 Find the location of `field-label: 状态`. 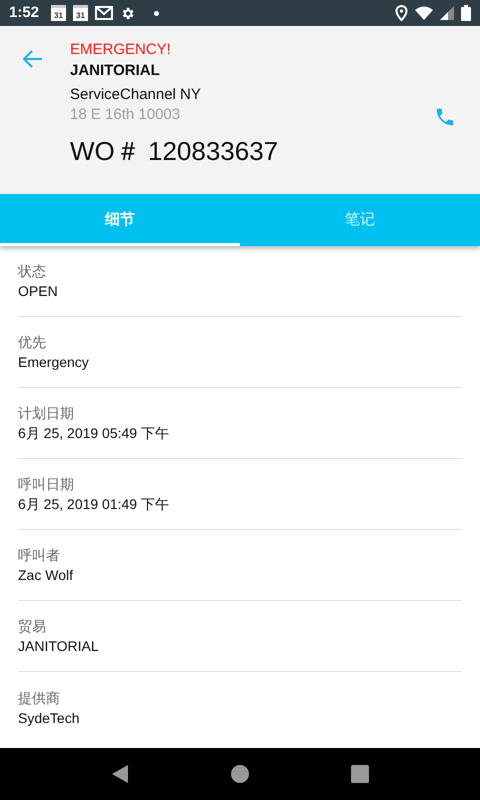

field-label: 状态 is located at coordinates (32, 271).